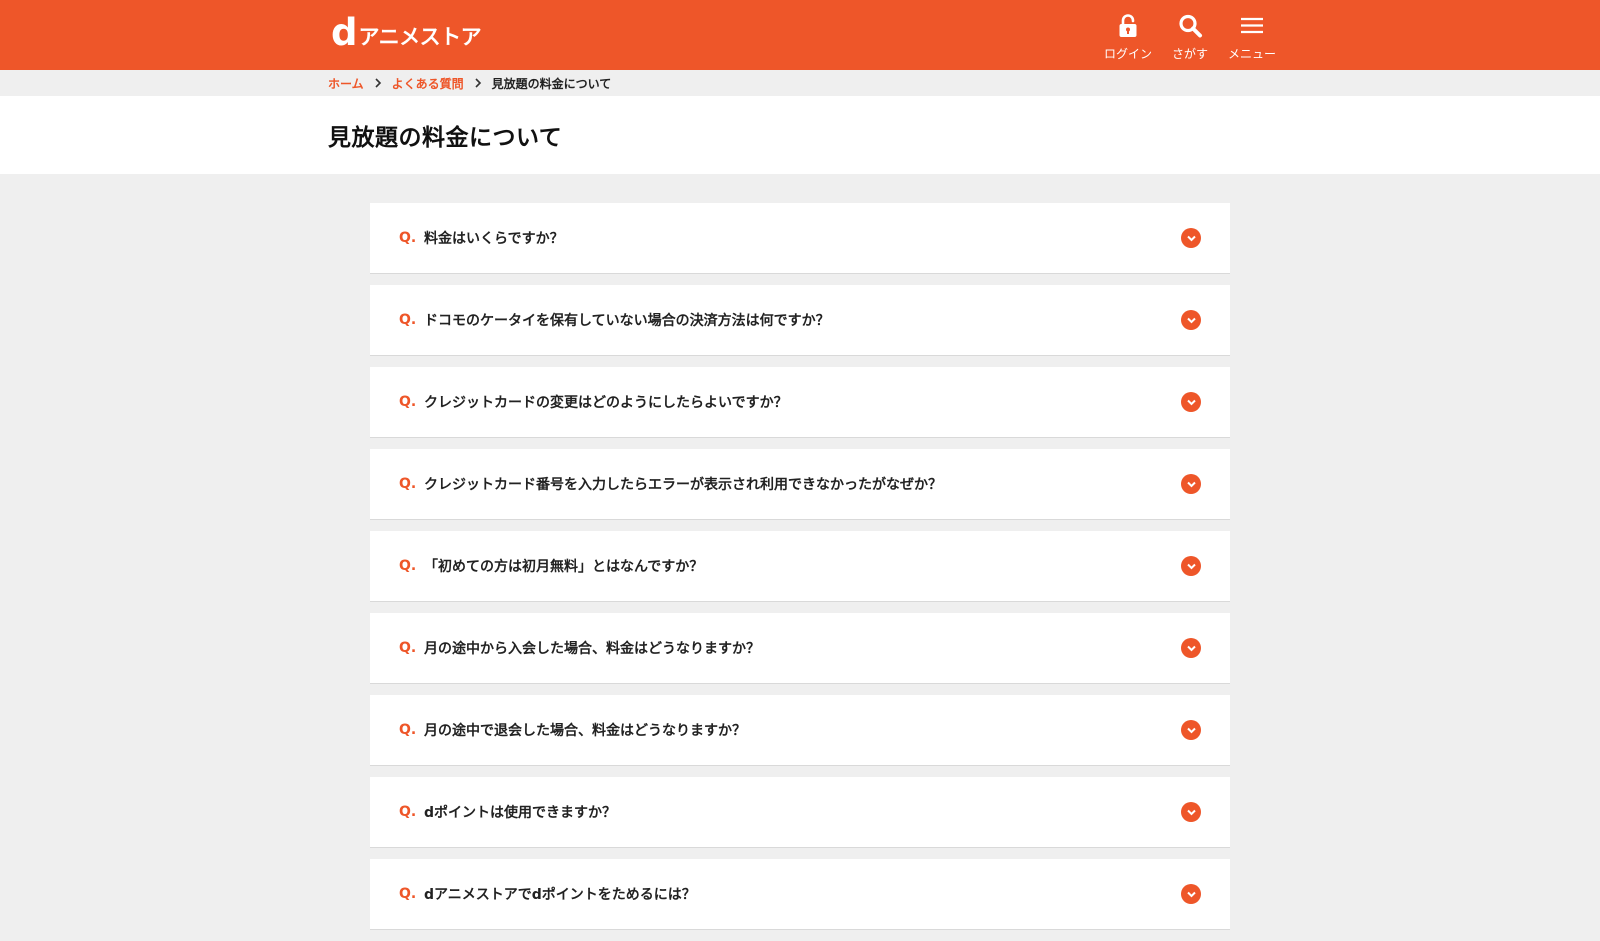 This screenshot has height=941, width=1600. Describe the element at coordinates (564, 567) in the screenshot. I see `faq-question: 「初めての方は初月無料」とはなんですか？` at that location.